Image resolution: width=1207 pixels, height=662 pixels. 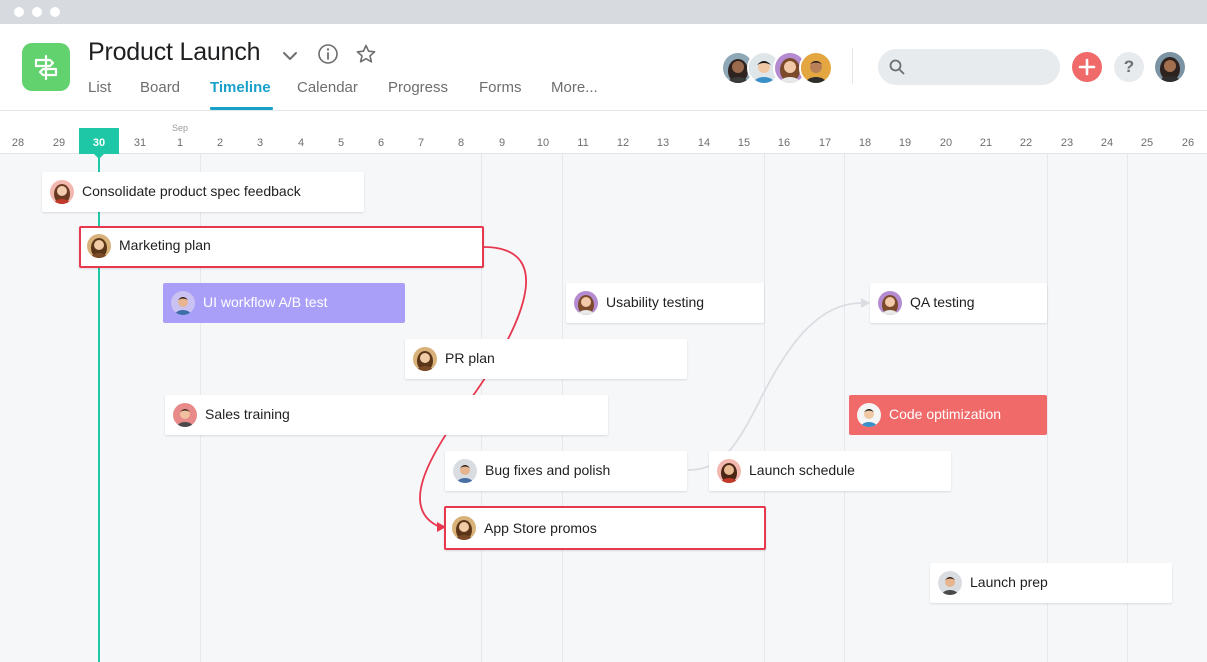 What do you see at coordinates (775, 386) in the screenshot?
I see `dependency-arrow` at bounding box center [775, 386].